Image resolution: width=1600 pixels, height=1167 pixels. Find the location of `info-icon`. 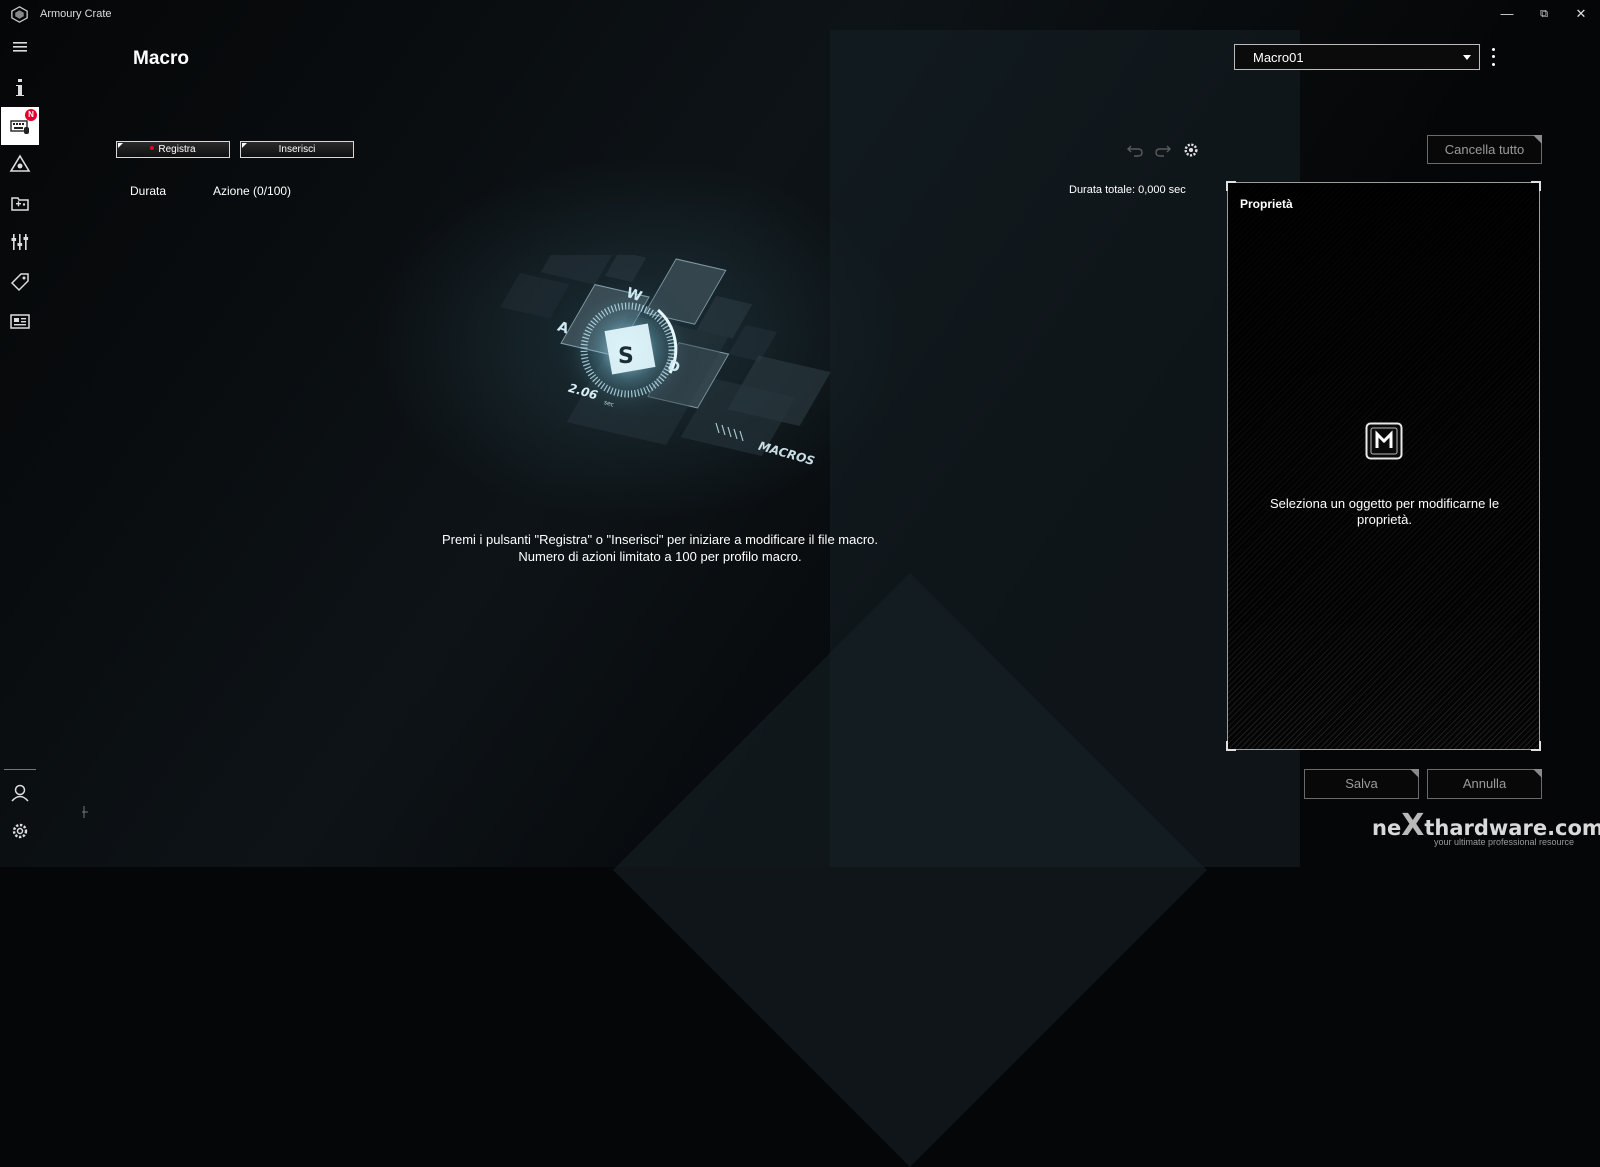

info-icon is located at coordinates (20, 87).